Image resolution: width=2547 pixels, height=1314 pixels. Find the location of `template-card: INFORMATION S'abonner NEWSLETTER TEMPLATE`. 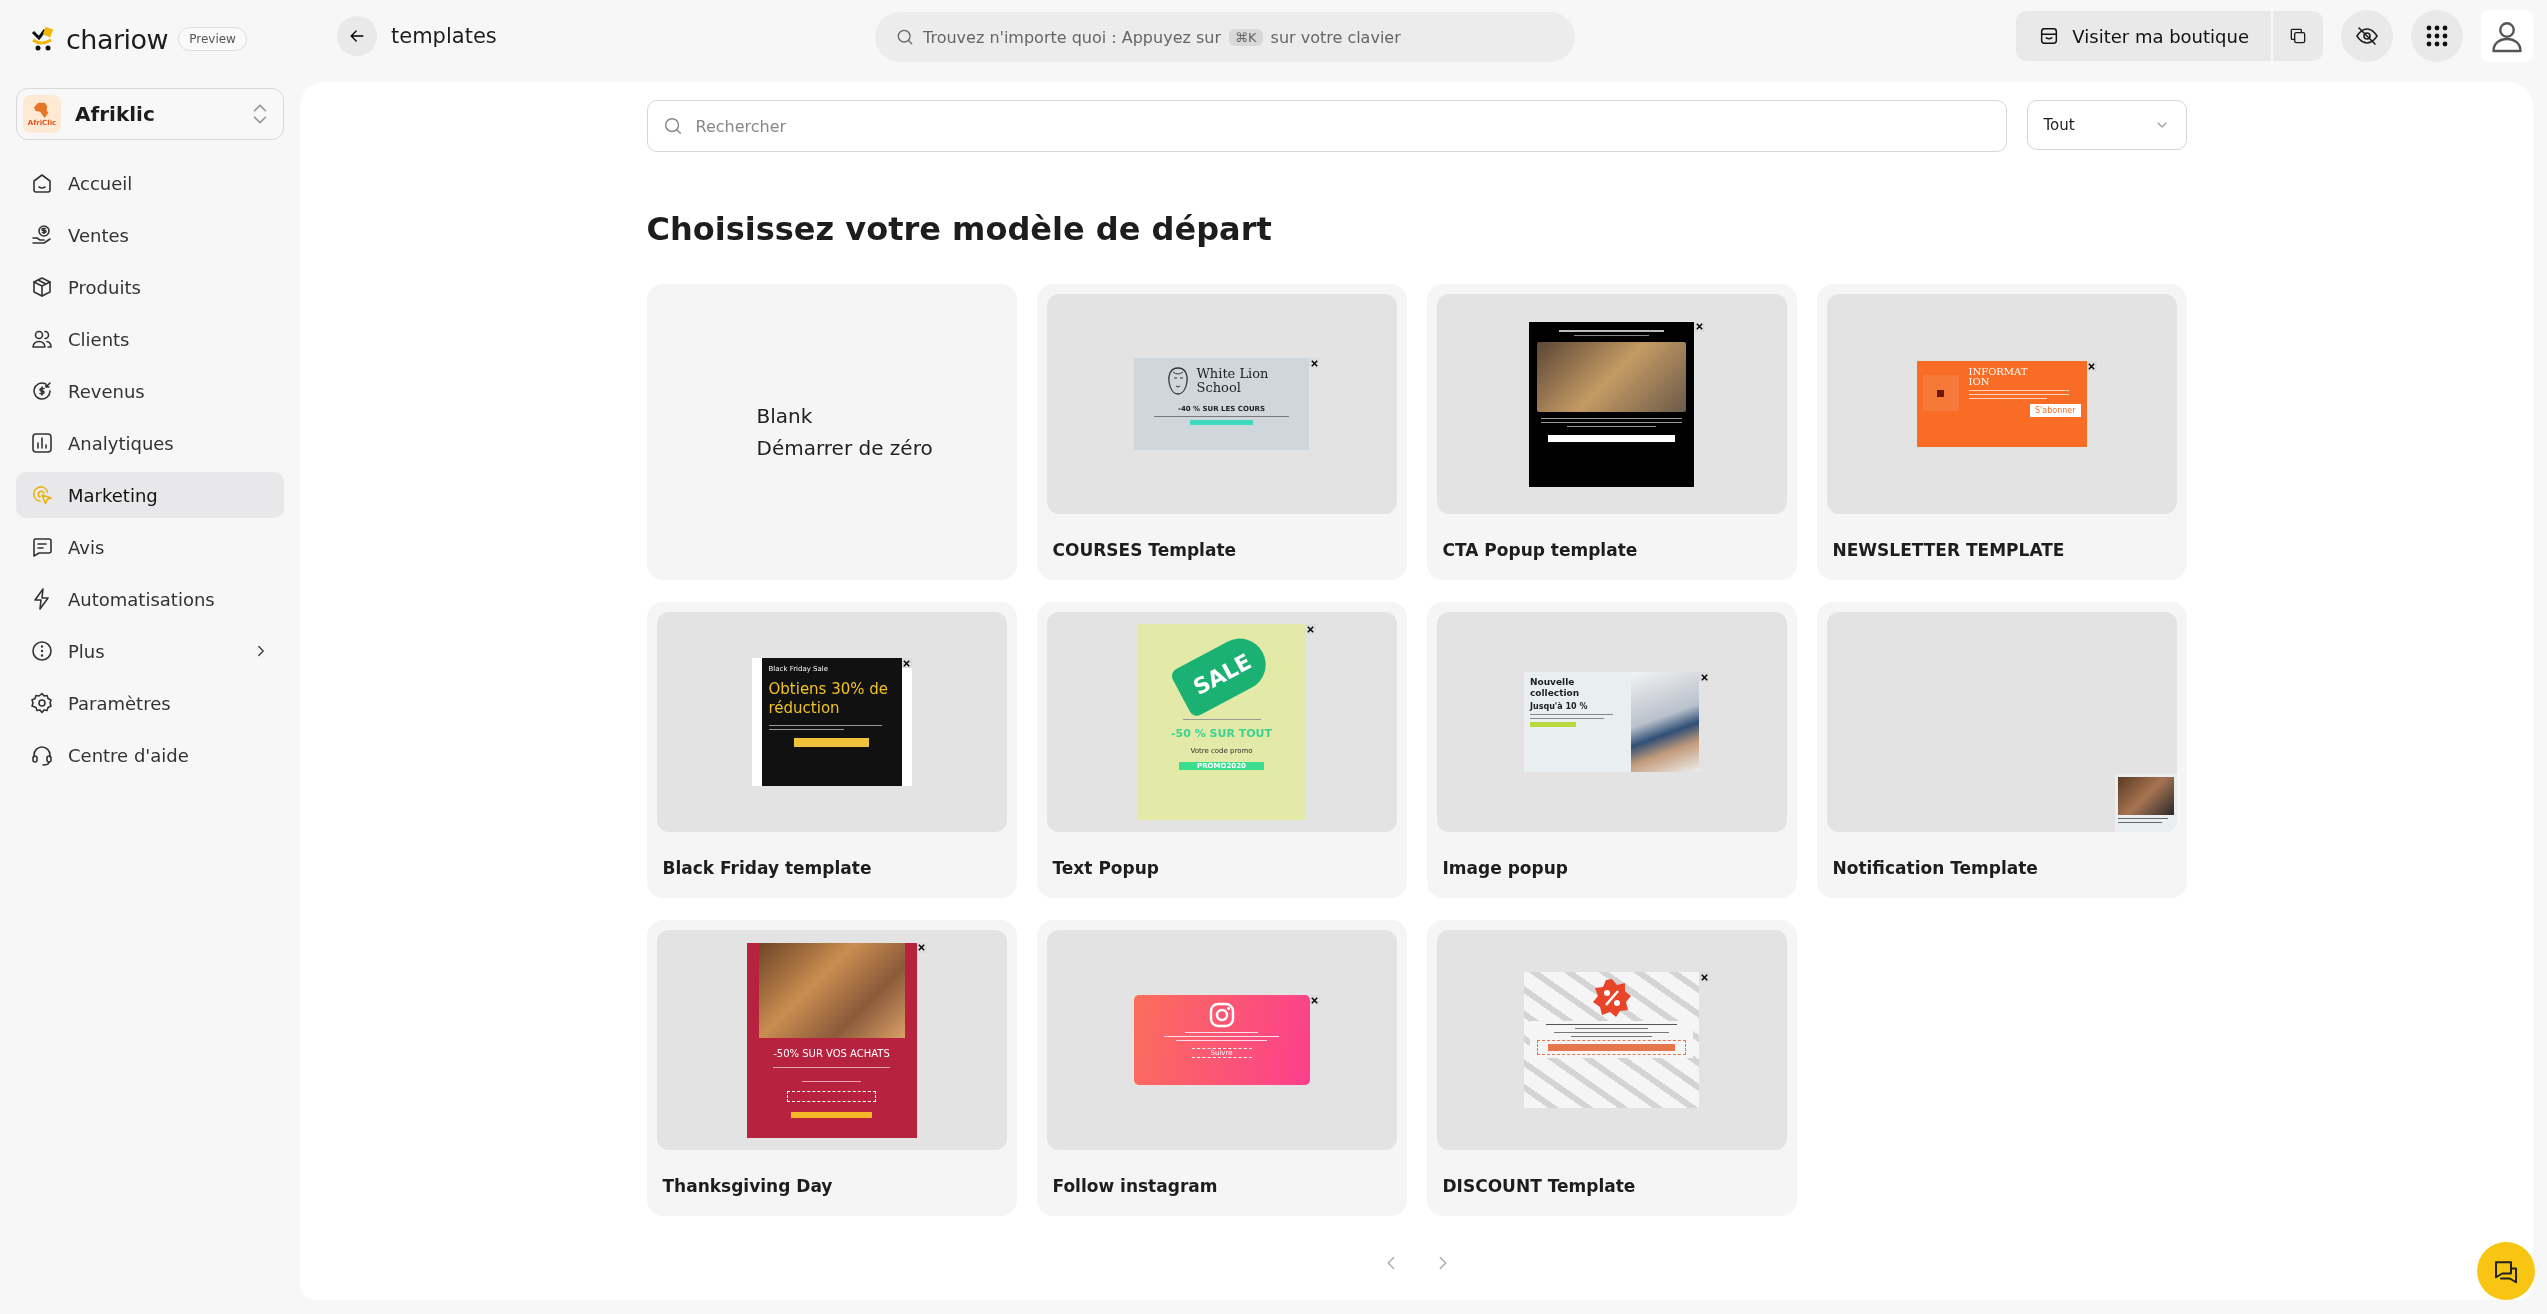

template-card: INFORMATION S'abonner NEWSLETTER TEMPLATE is located at coordinates (2001, 432).